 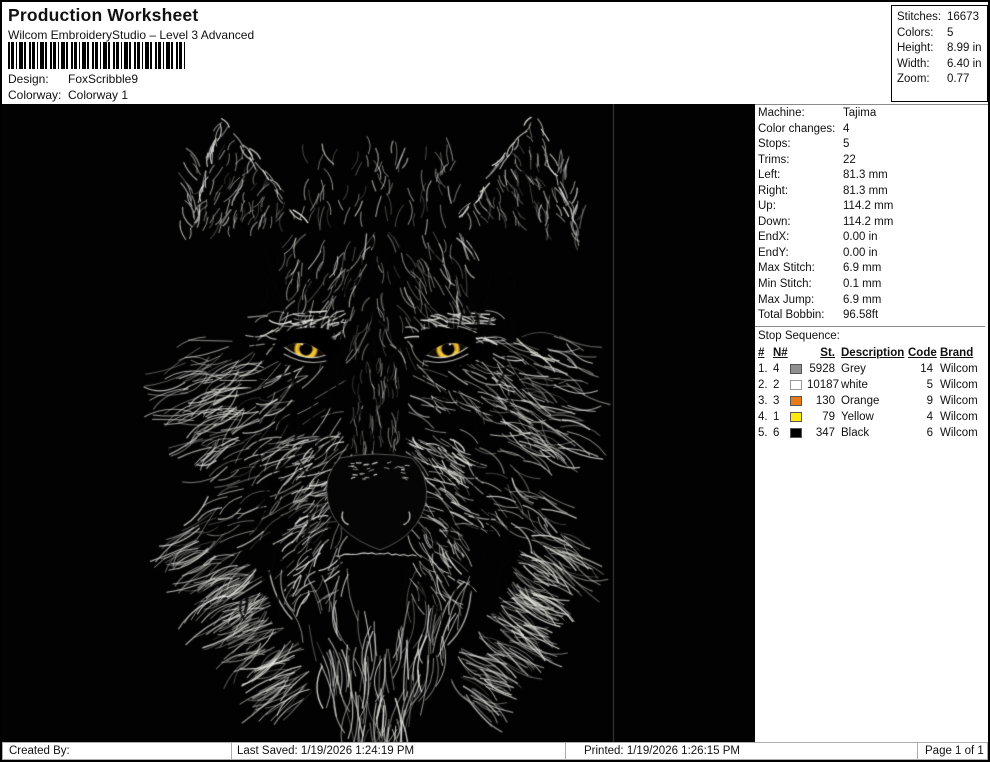 I want to click on total-bobbin-row: Total Bobbin: 96.58ft, so click(x=818, y=315).